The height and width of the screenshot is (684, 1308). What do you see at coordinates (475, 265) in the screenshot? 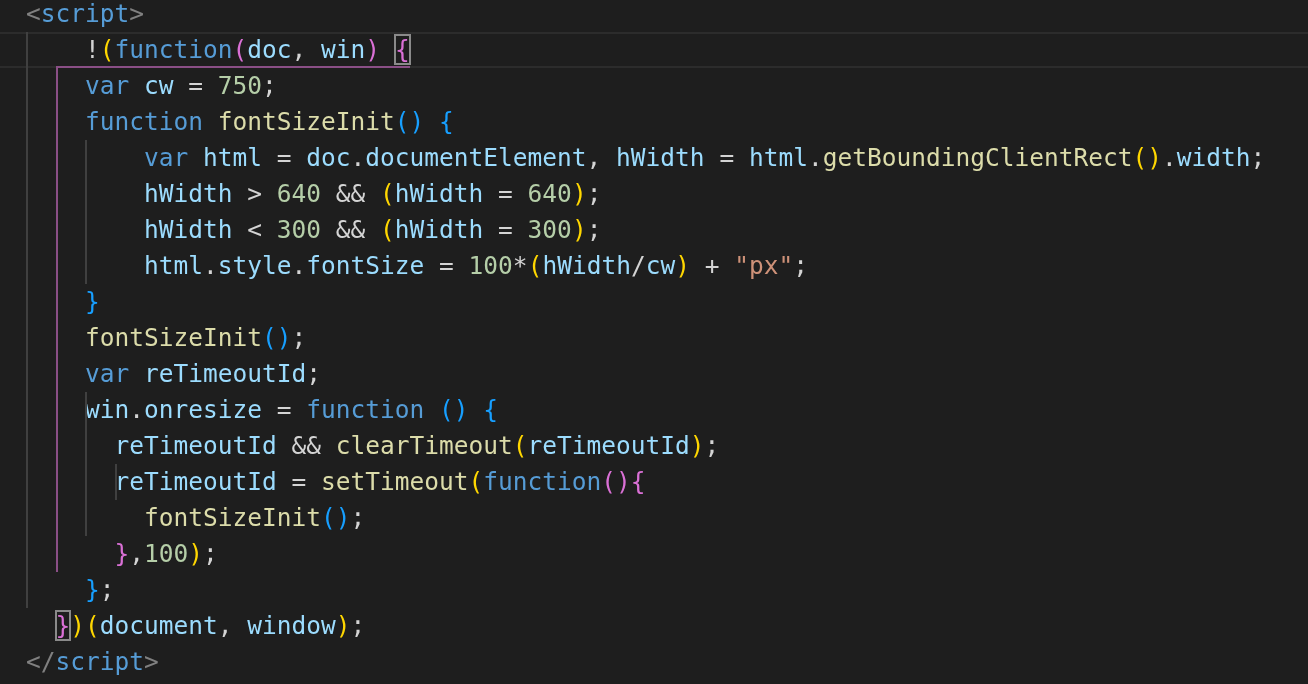
I see `code-line: html.style.fontSize = 100*(hWidth/cw) + "px";` at bounding box center [475, 265].